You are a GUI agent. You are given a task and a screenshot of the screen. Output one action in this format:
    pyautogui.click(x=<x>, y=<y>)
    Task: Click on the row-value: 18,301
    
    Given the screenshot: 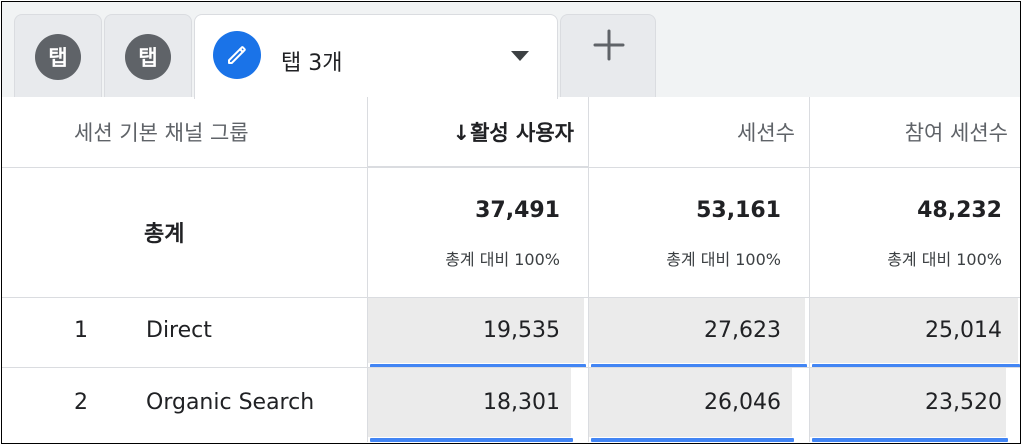 What is the action you would take?
    pyautogui.click(x=521, y=402)
    